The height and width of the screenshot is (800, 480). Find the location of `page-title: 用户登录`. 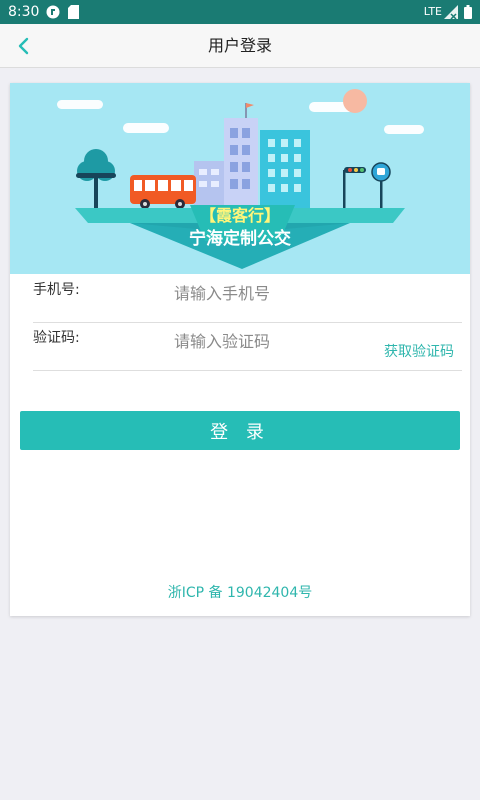

page-title: 用户登录 is located at coordinates (239, 45).